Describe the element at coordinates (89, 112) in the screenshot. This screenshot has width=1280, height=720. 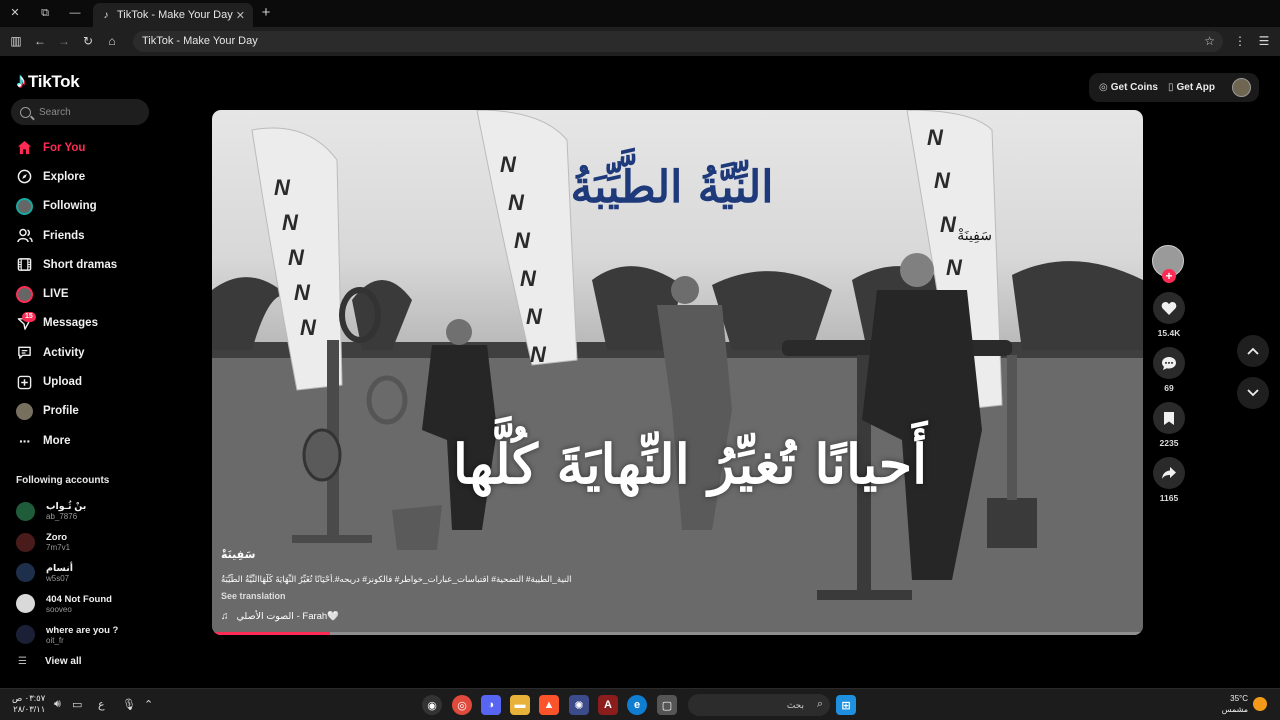
I see `search-input` at that location.